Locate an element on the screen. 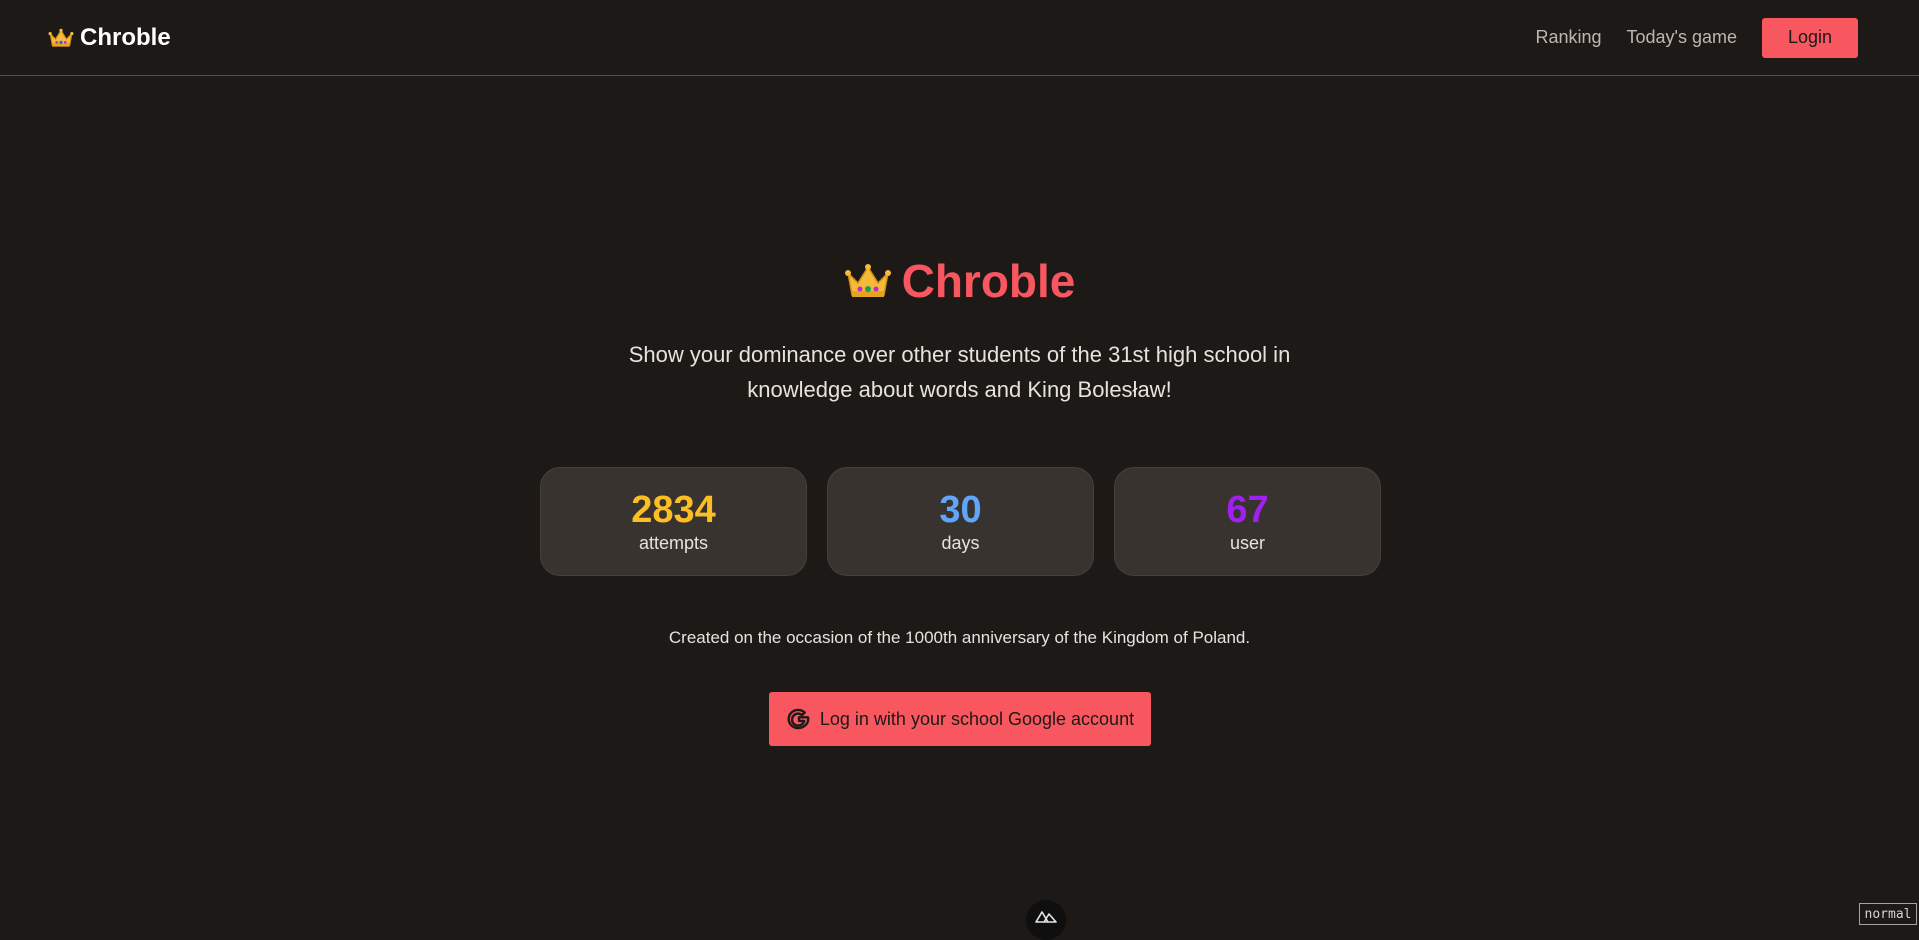 Image resolution: width=1919 pixels, height=940 pixels. stat-label: days is located at coordinates (960, 543).